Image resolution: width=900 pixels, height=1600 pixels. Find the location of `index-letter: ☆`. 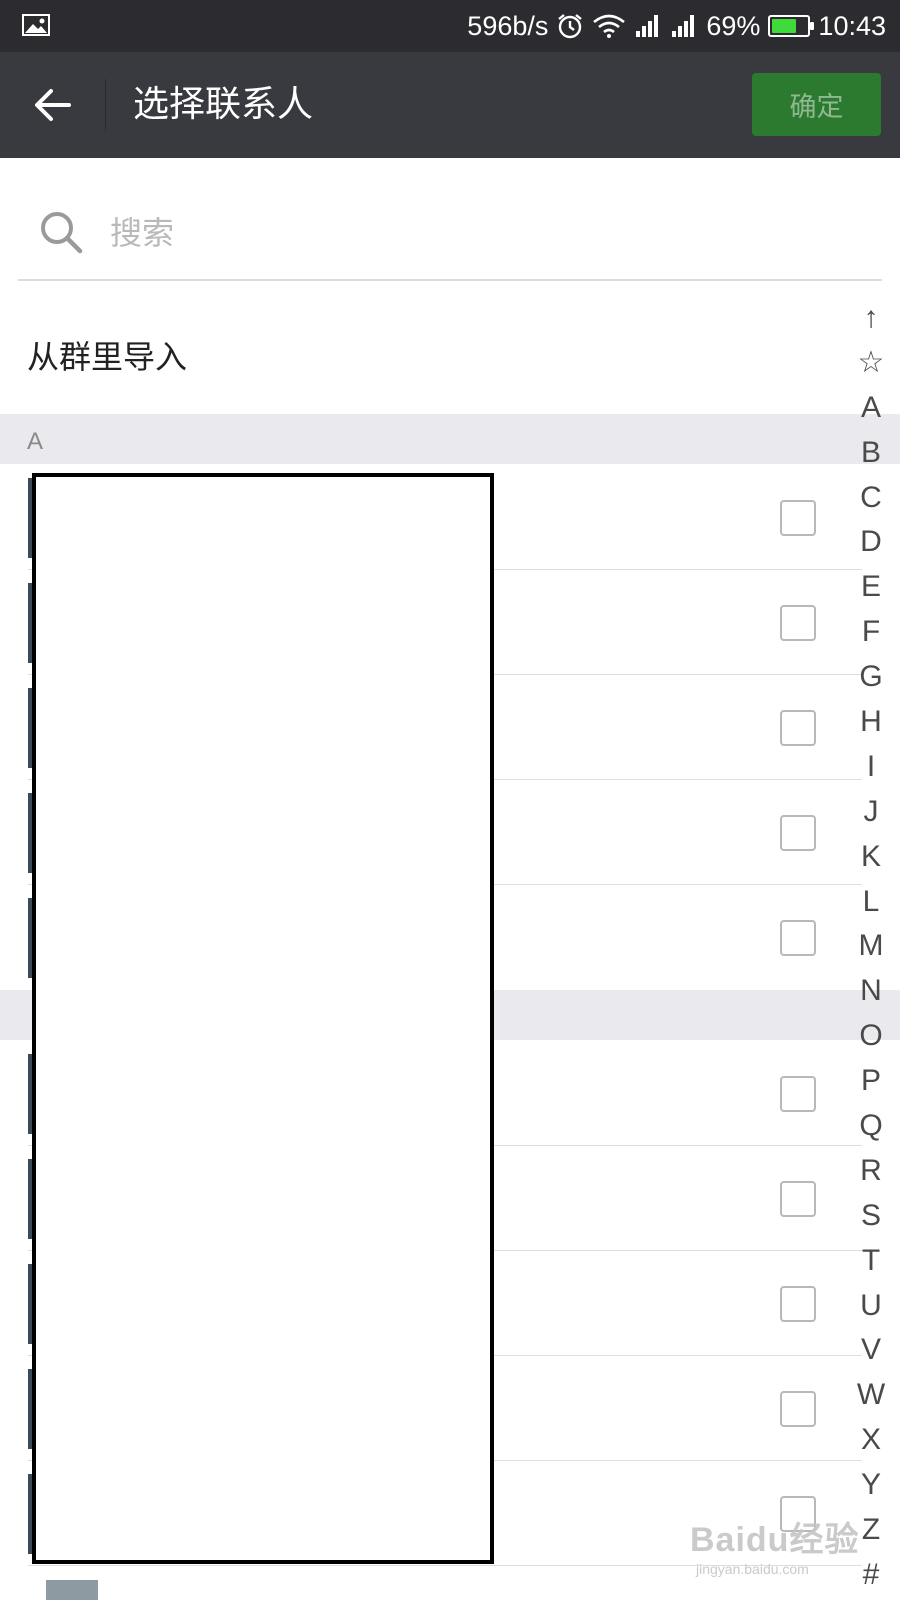

index-letter: ☆ is located at coordinates (871, 363).